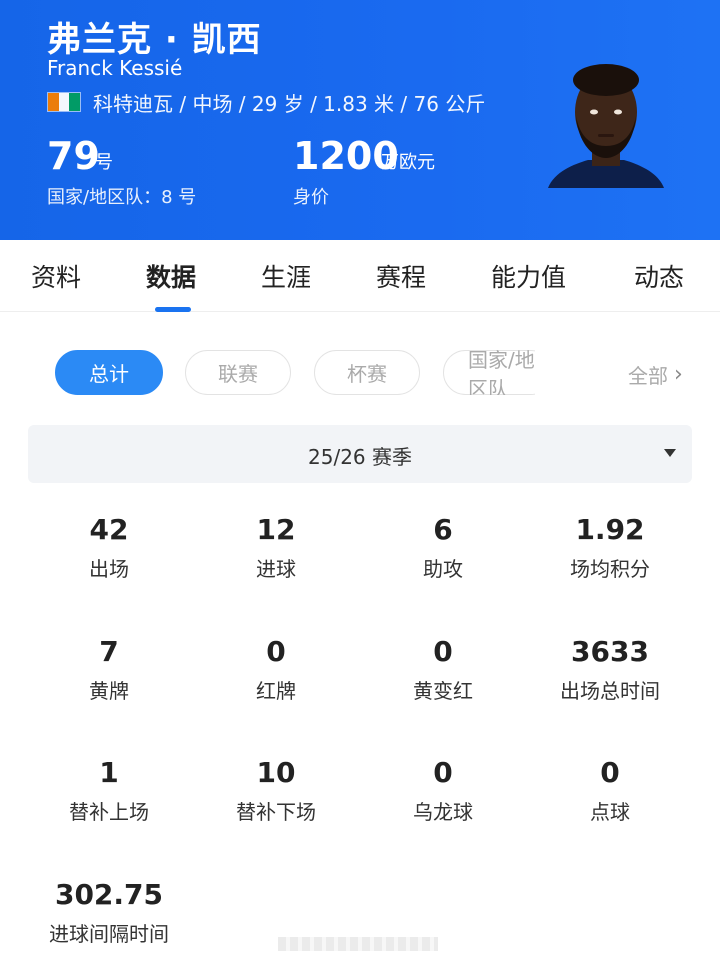 Image resolution: width=720 pixels, height=964 pixels. Describe the element at coordinates (360, 457) in the screenshot. I see `season-label: 25/26 赛季` at that location.